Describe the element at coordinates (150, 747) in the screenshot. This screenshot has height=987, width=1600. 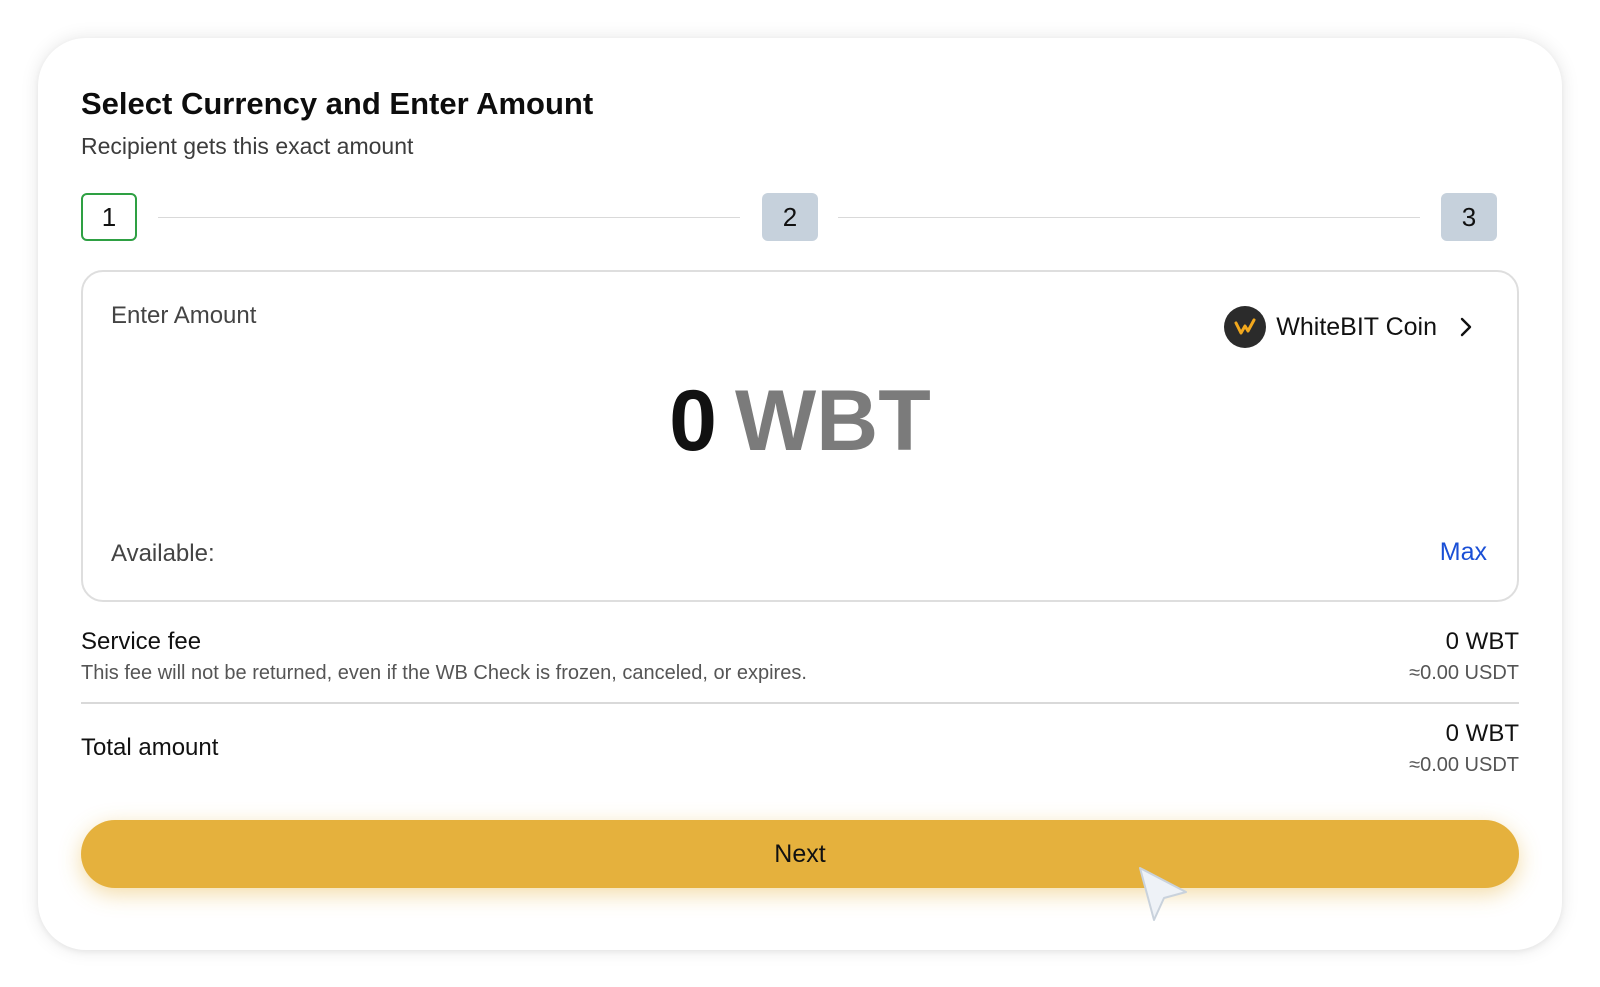
I see `total-amount-title: Total amount` at that location.